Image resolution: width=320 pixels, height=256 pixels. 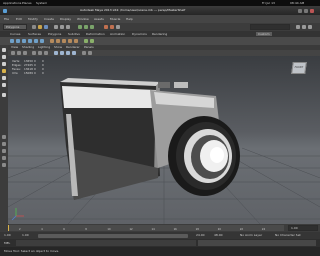 What do you see at coordinates (40, 53) in the screenshot?
I see `film-gate-icon` at bounding box center [40, 53].